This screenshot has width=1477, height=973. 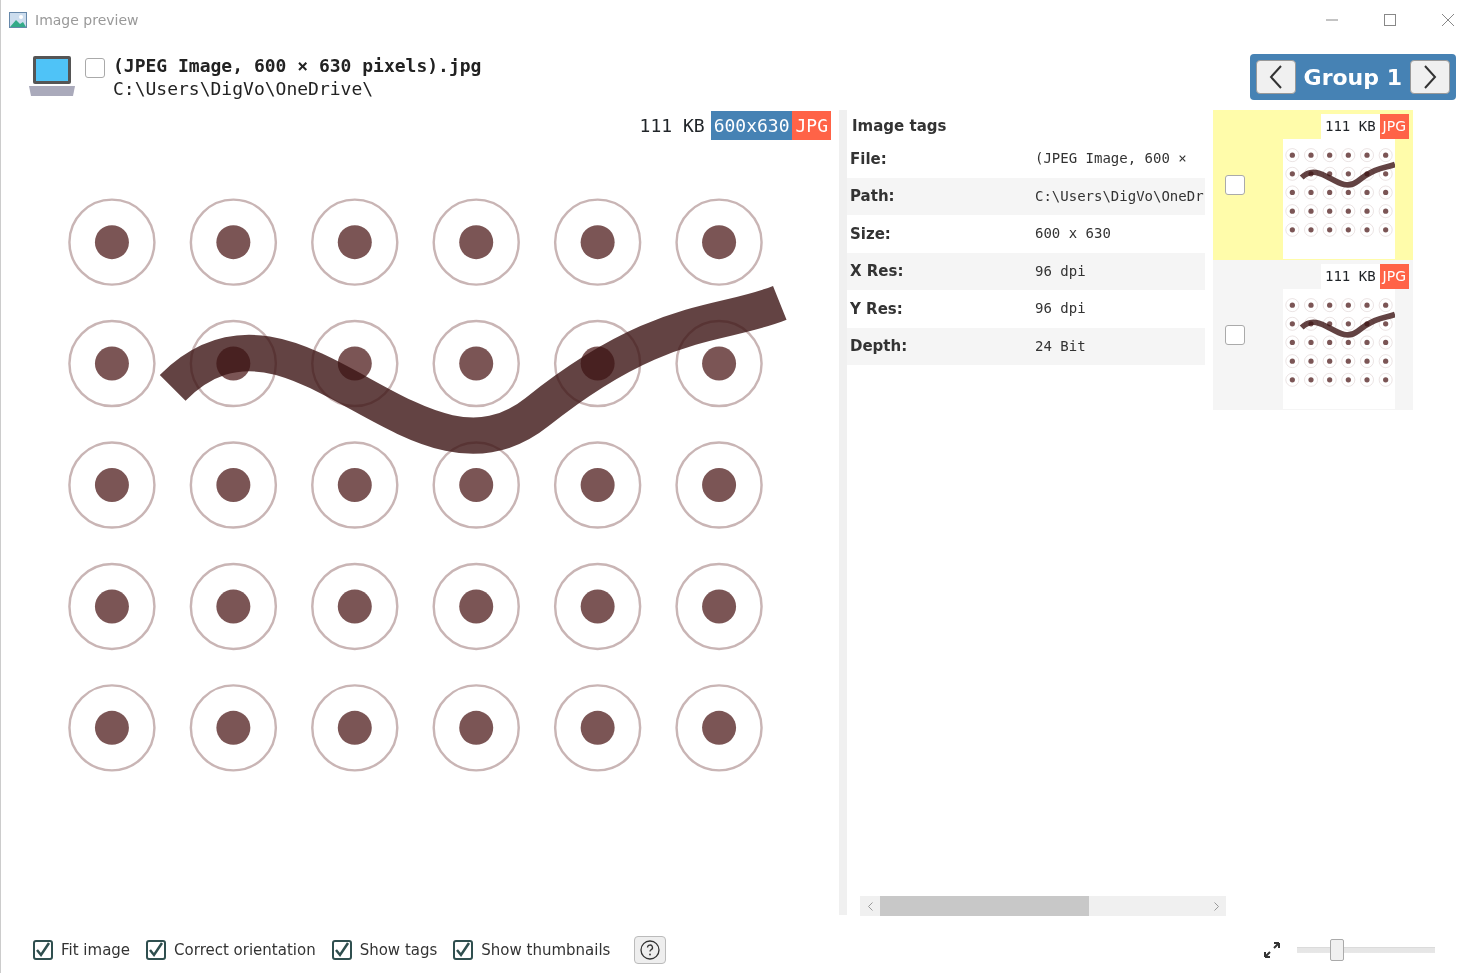 I want to click on close-icon, so click(x=1448, y=20).